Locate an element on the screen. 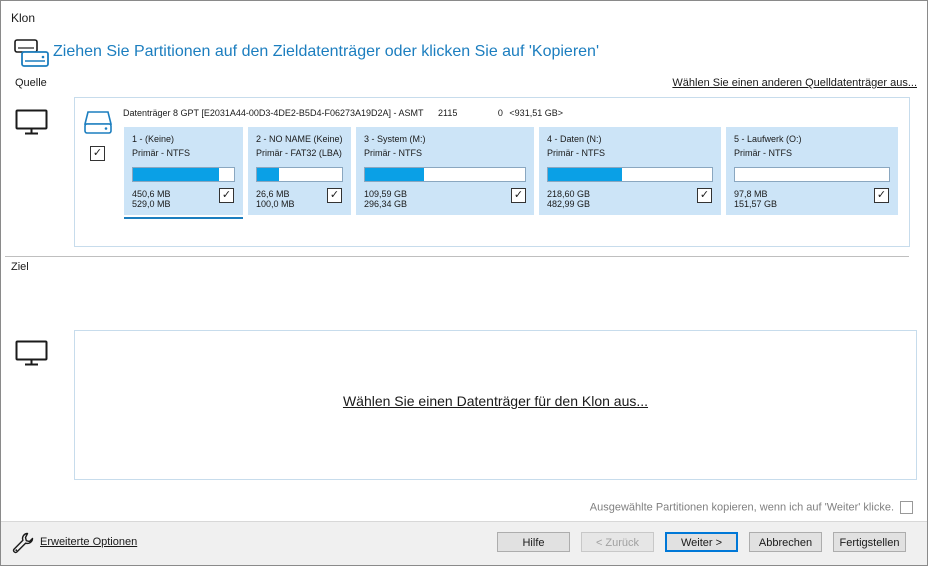 The width and height of the screenshot is (928, 566). window-title: Klon is located at coordinates (23, 18).